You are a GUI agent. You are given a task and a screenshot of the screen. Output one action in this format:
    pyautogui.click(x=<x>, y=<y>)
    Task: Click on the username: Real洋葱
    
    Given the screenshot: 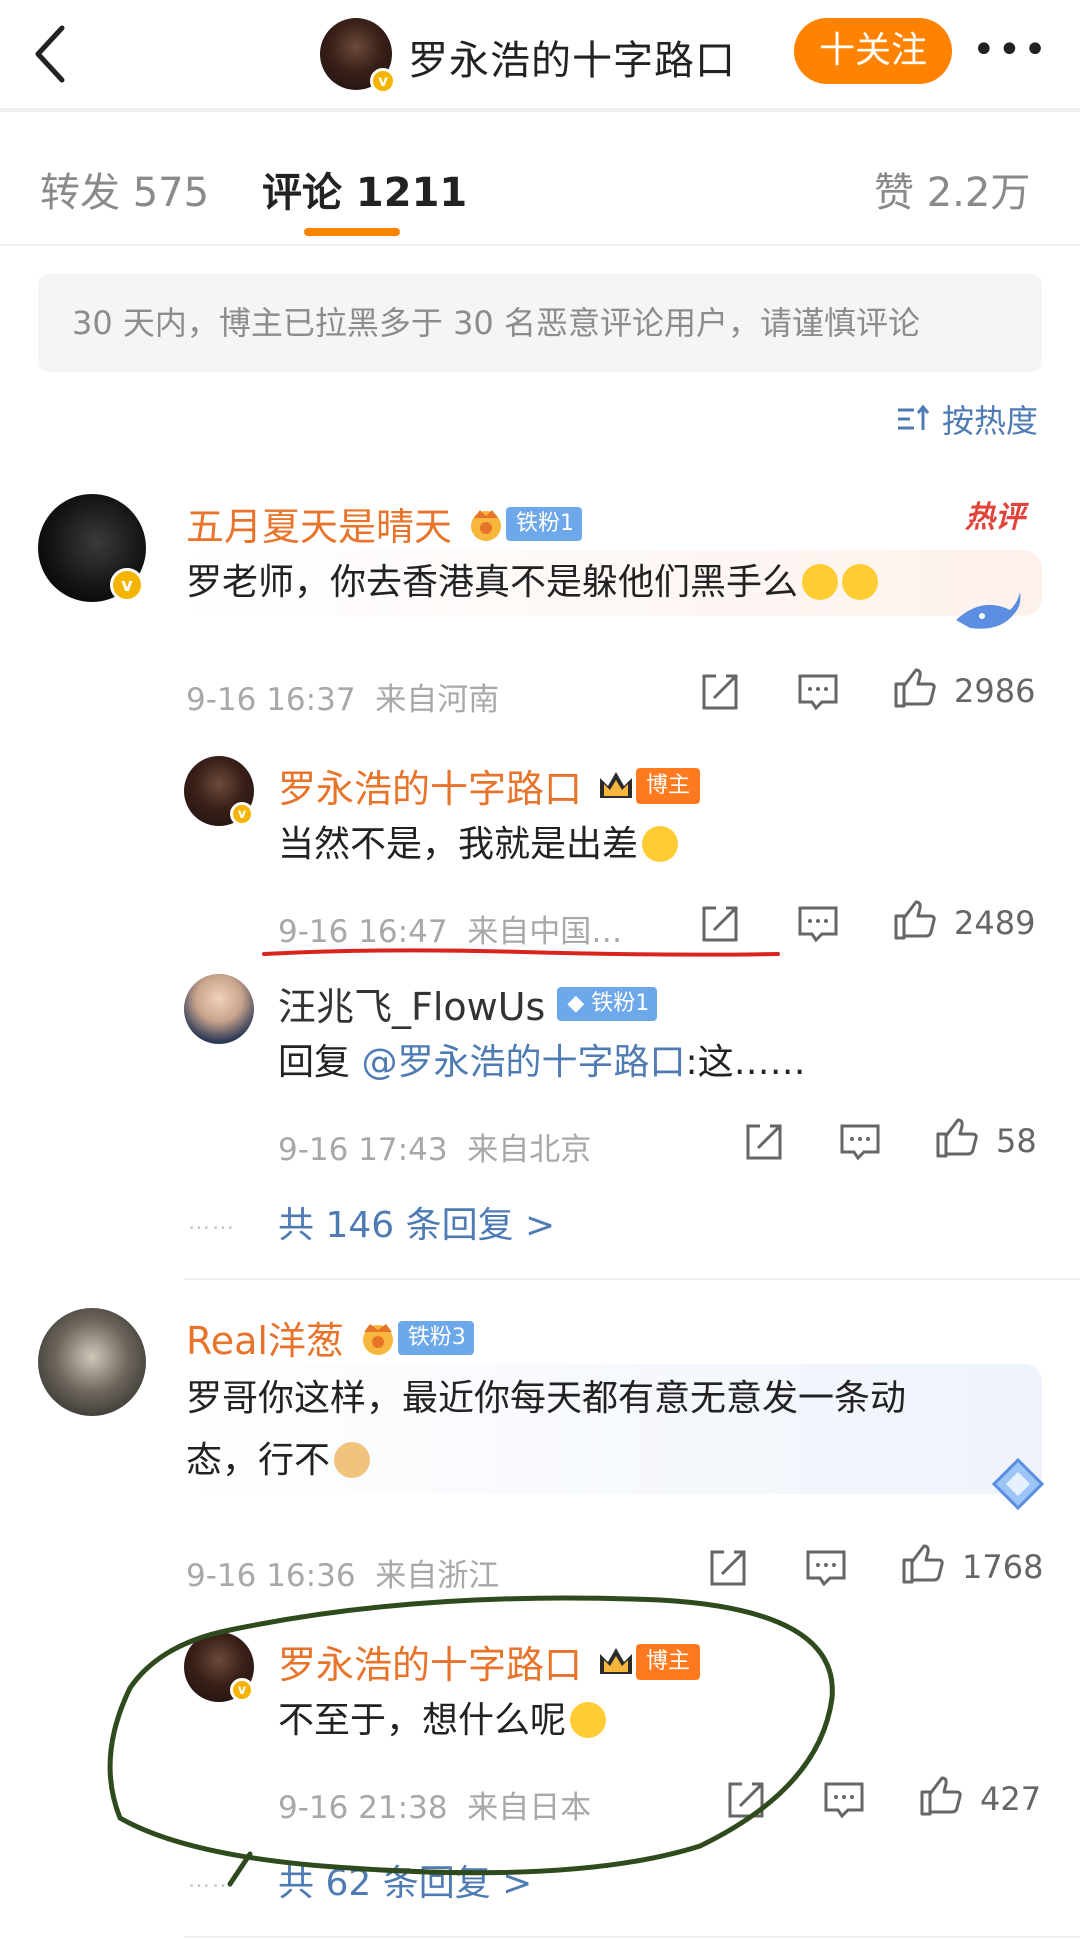 What is the action you would take?
    pyautogui.click(x=265, y=1341)
    